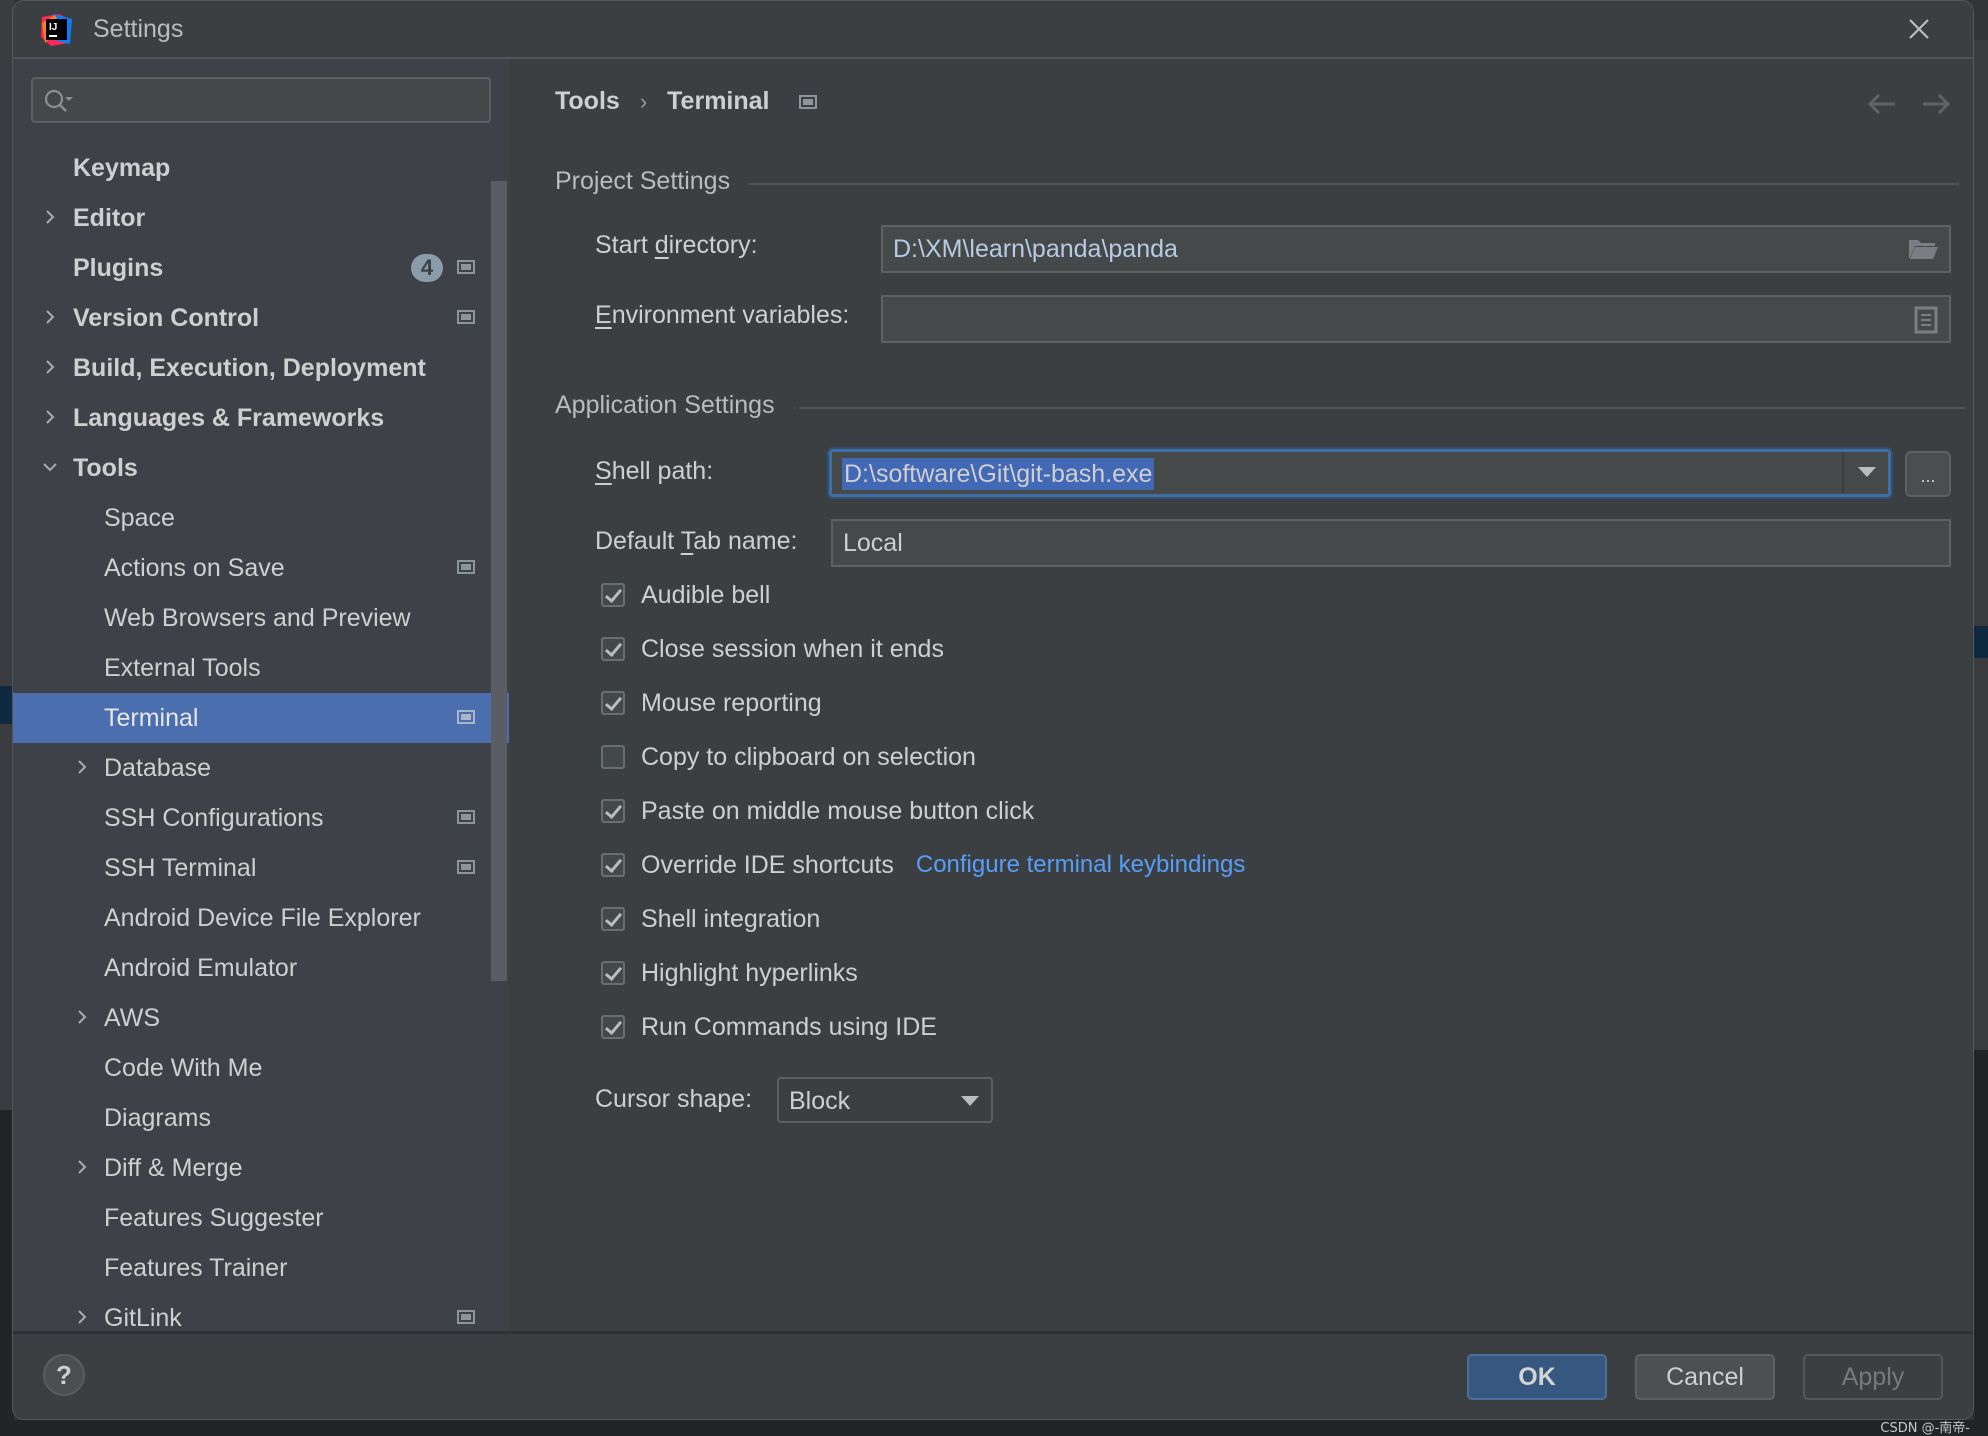 Image resolution: width=1988 pixels, height=1436 pixels. Describe the element at coordinates (769, 1027) in the screenshot. I see `checkbox-run-commands-using-ide: Run Commands using IDE` at that location.